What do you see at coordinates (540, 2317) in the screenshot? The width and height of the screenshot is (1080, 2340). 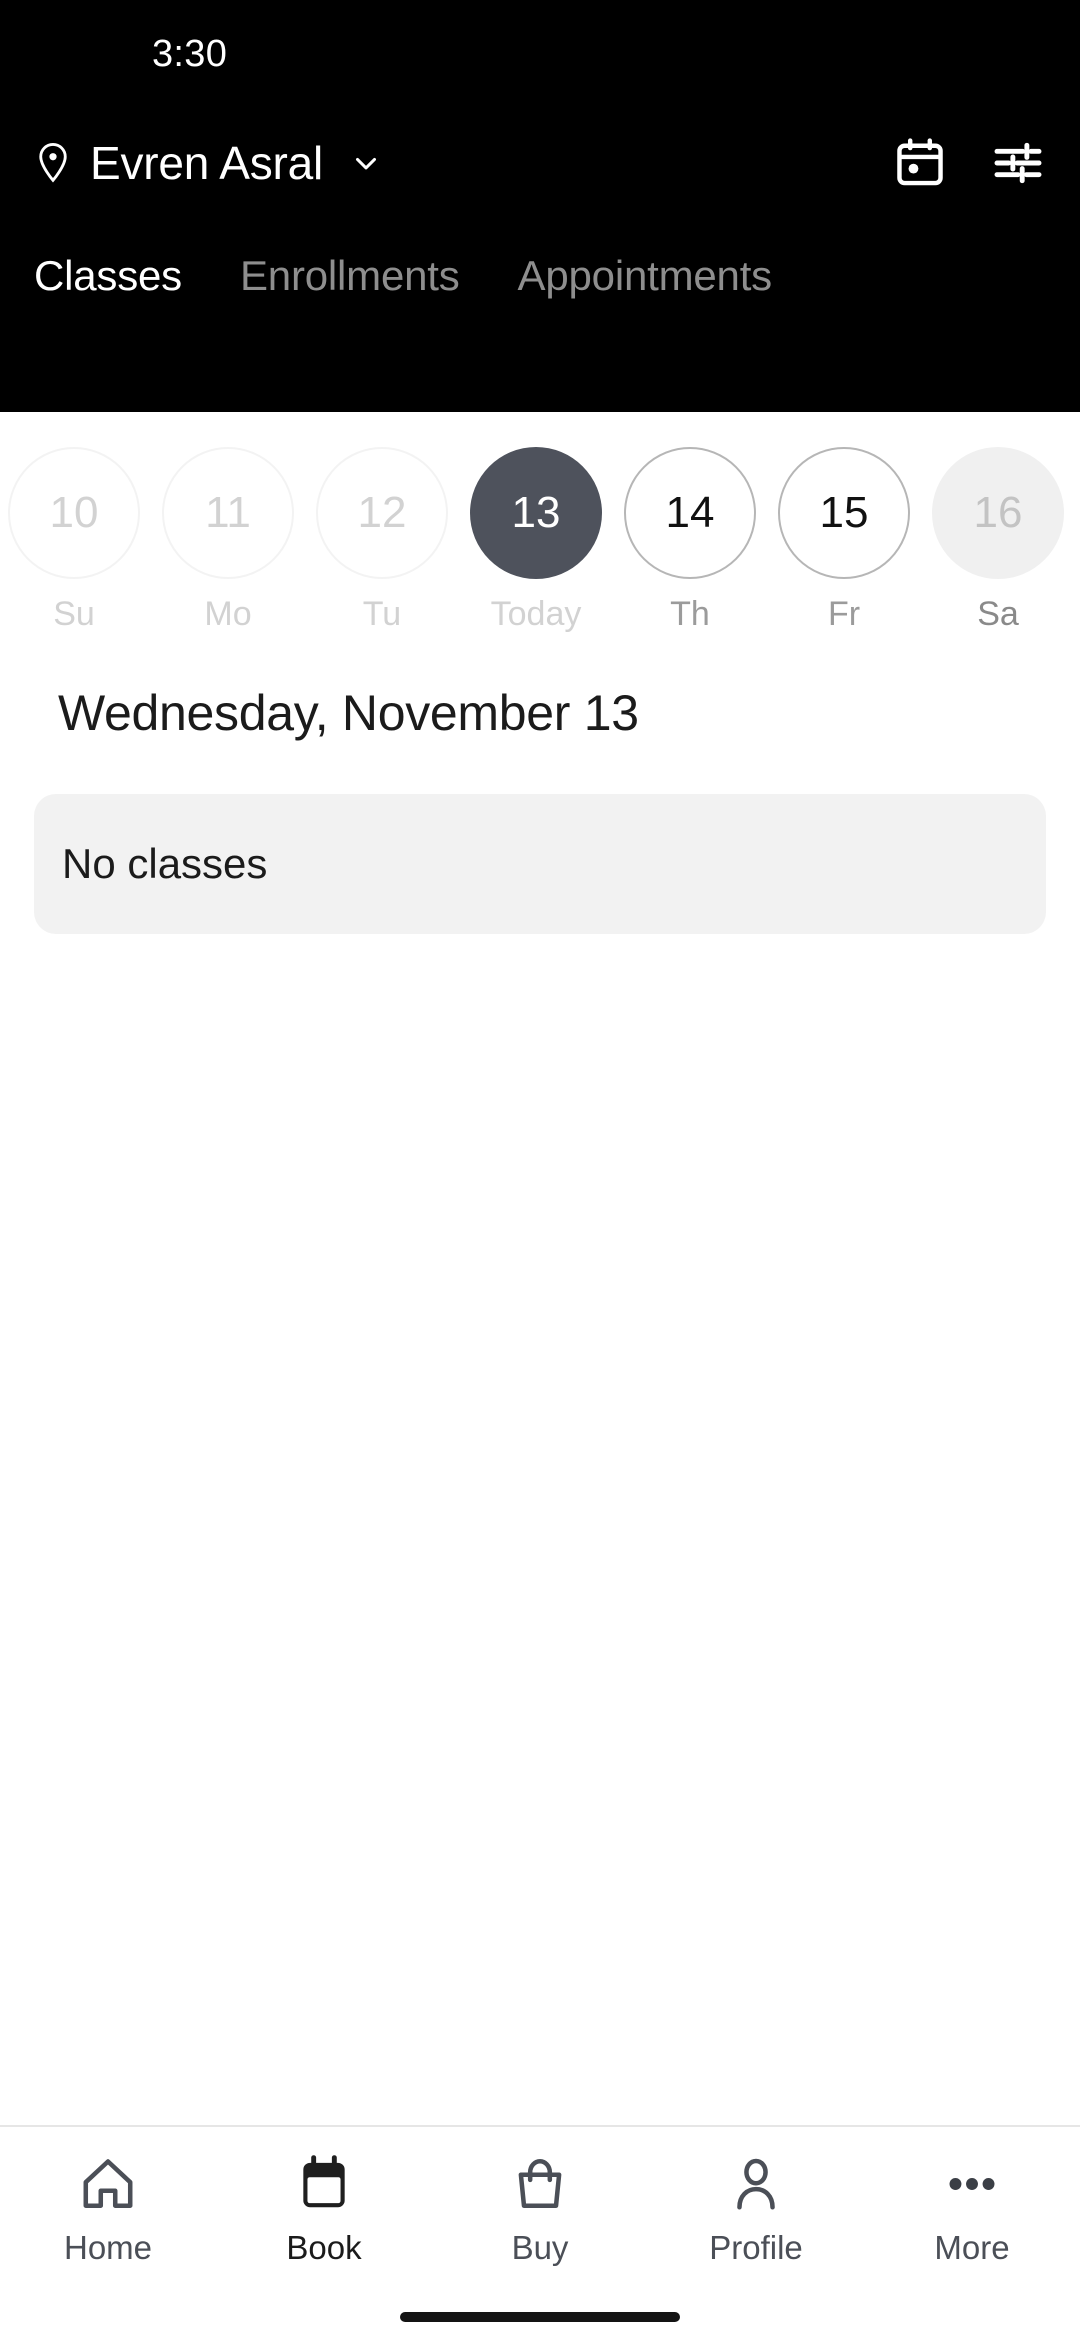 I see `gesture-home-indicator` at bounding box center [540, 2317].